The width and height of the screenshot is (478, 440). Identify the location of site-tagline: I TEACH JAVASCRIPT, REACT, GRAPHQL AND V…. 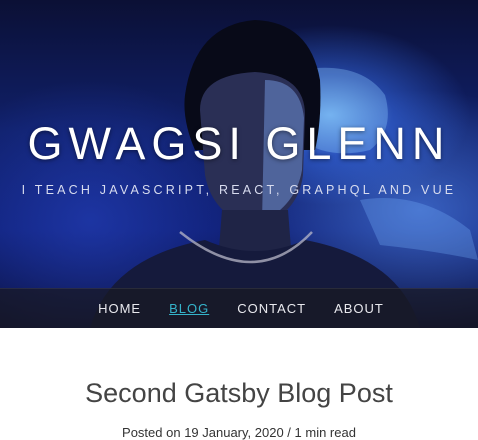
(239, 190).